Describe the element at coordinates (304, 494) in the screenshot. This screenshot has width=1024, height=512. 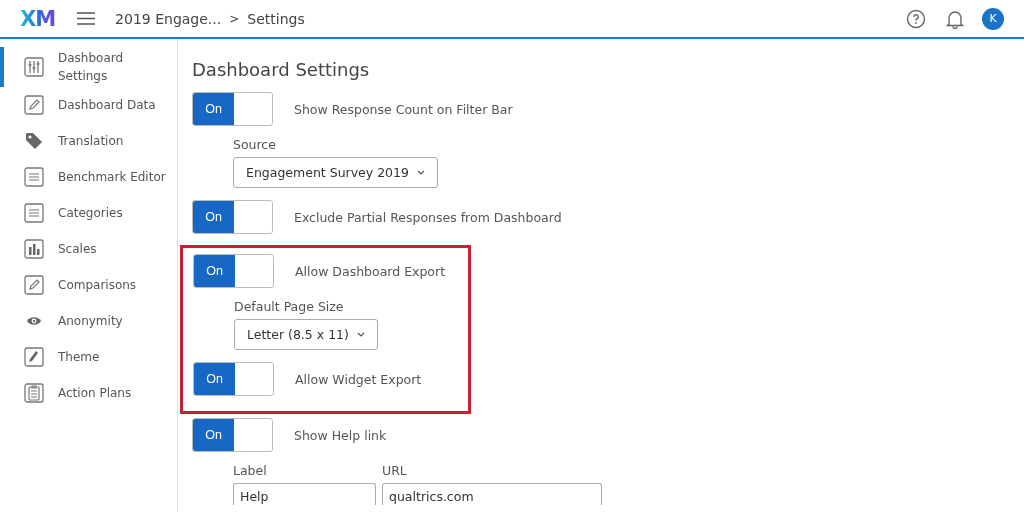
I see `text-field: Help` at that location.